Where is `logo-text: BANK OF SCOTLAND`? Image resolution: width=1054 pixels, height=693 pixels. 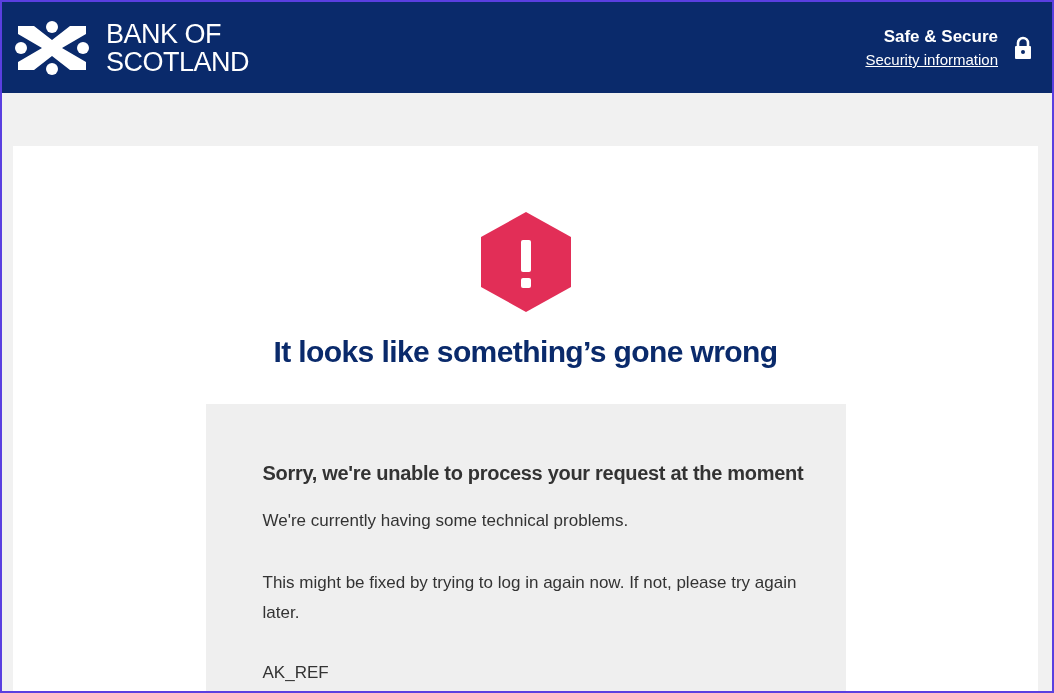
logo-text: BANK OF SCOTLAND is located at coordinates (178, 47).